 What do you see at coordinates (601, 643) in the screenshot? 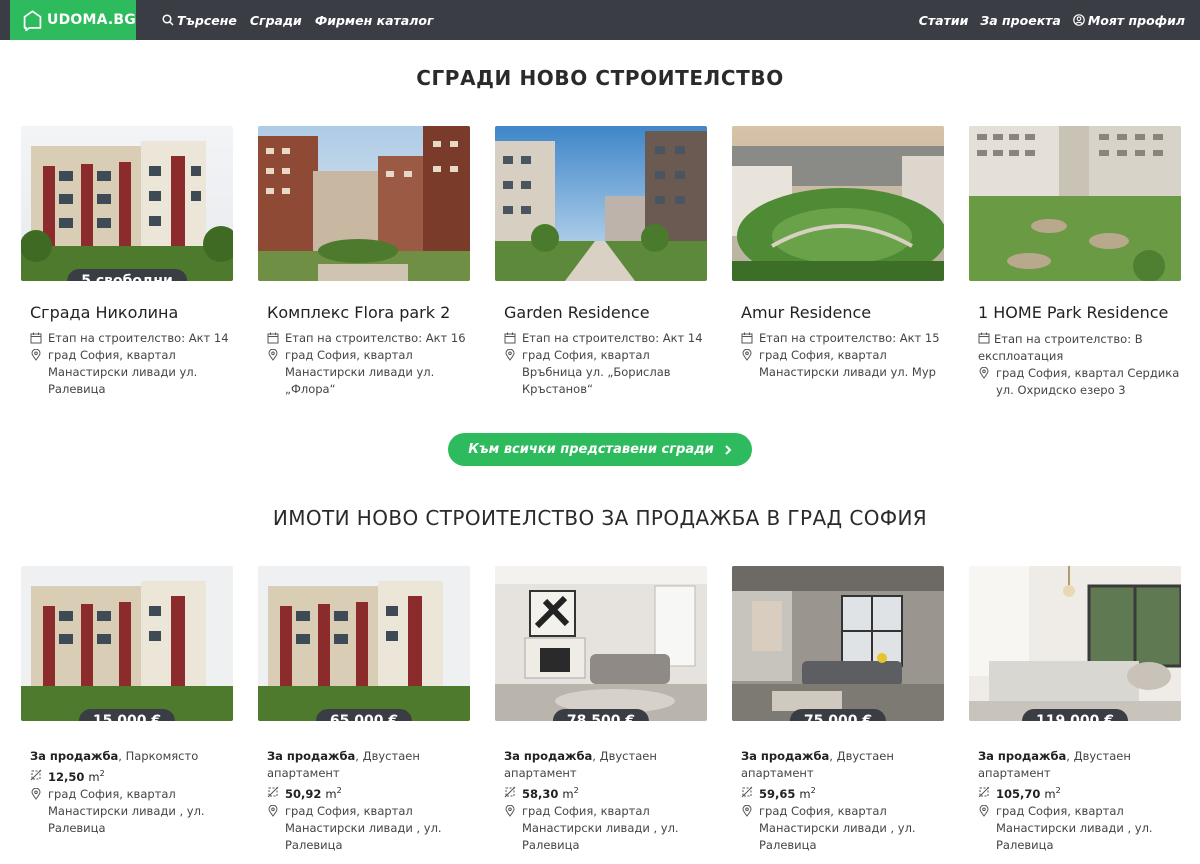
I see `property-image: 78 500 €` at bounding box center [601, 643].